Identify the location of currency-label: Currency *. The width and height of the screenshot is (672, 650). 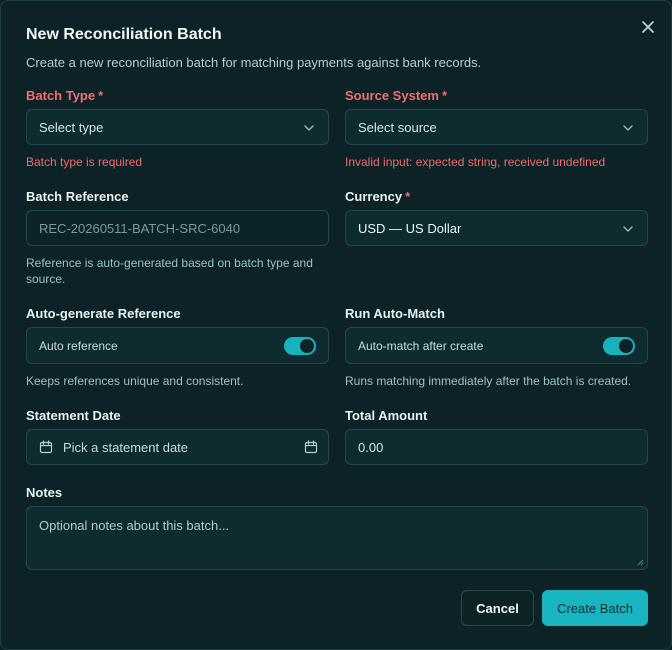
(377, 196).